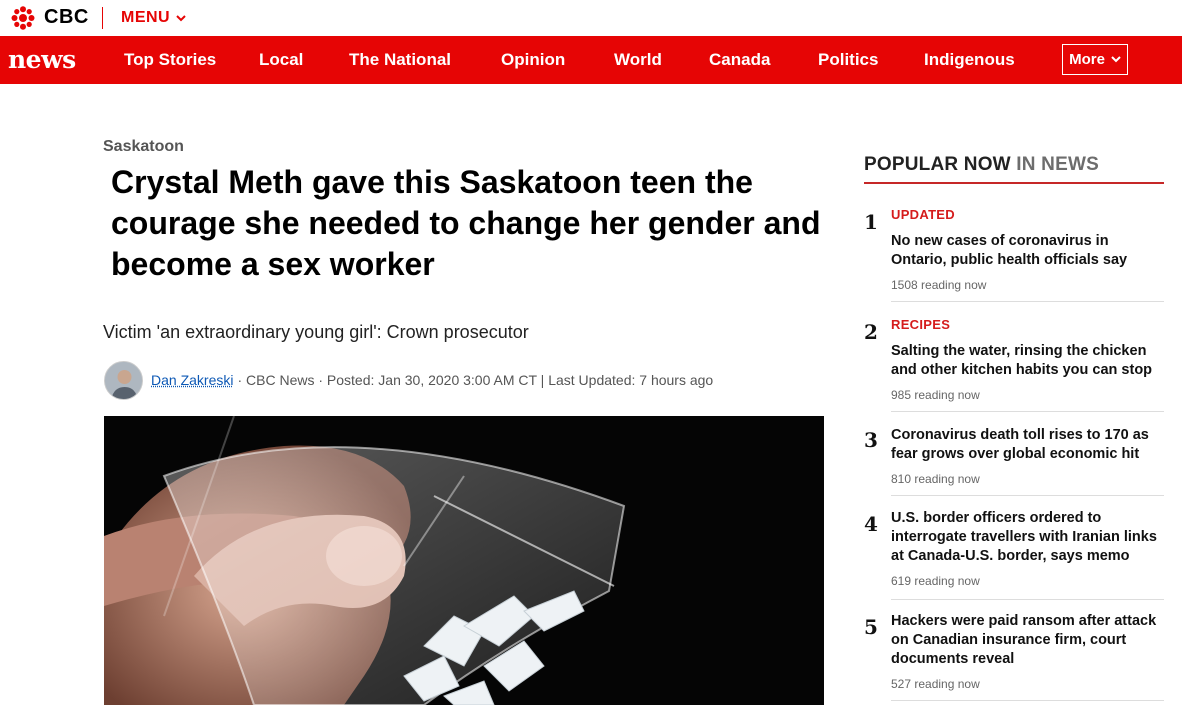 This screenshot has height=705, width=1182. Describe the element at coordinates (739, 60) in the screenshot. I see `nav-item-canada: Canada` at that location.